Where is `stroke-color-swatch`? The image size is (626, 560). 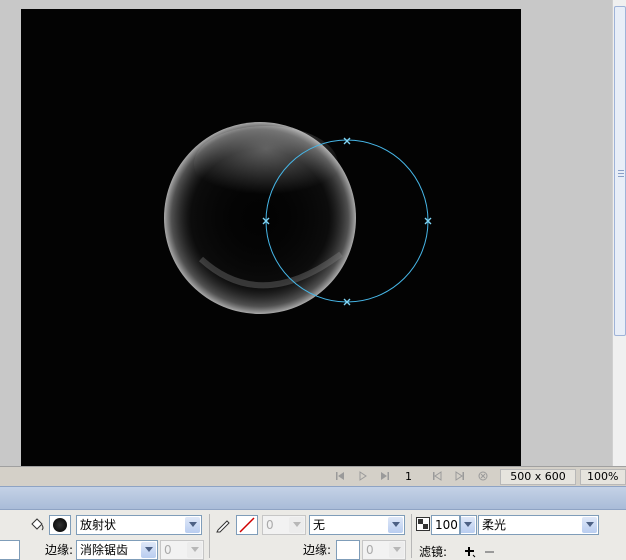
stroke-color-swatch is located at coordinates (247, 525).